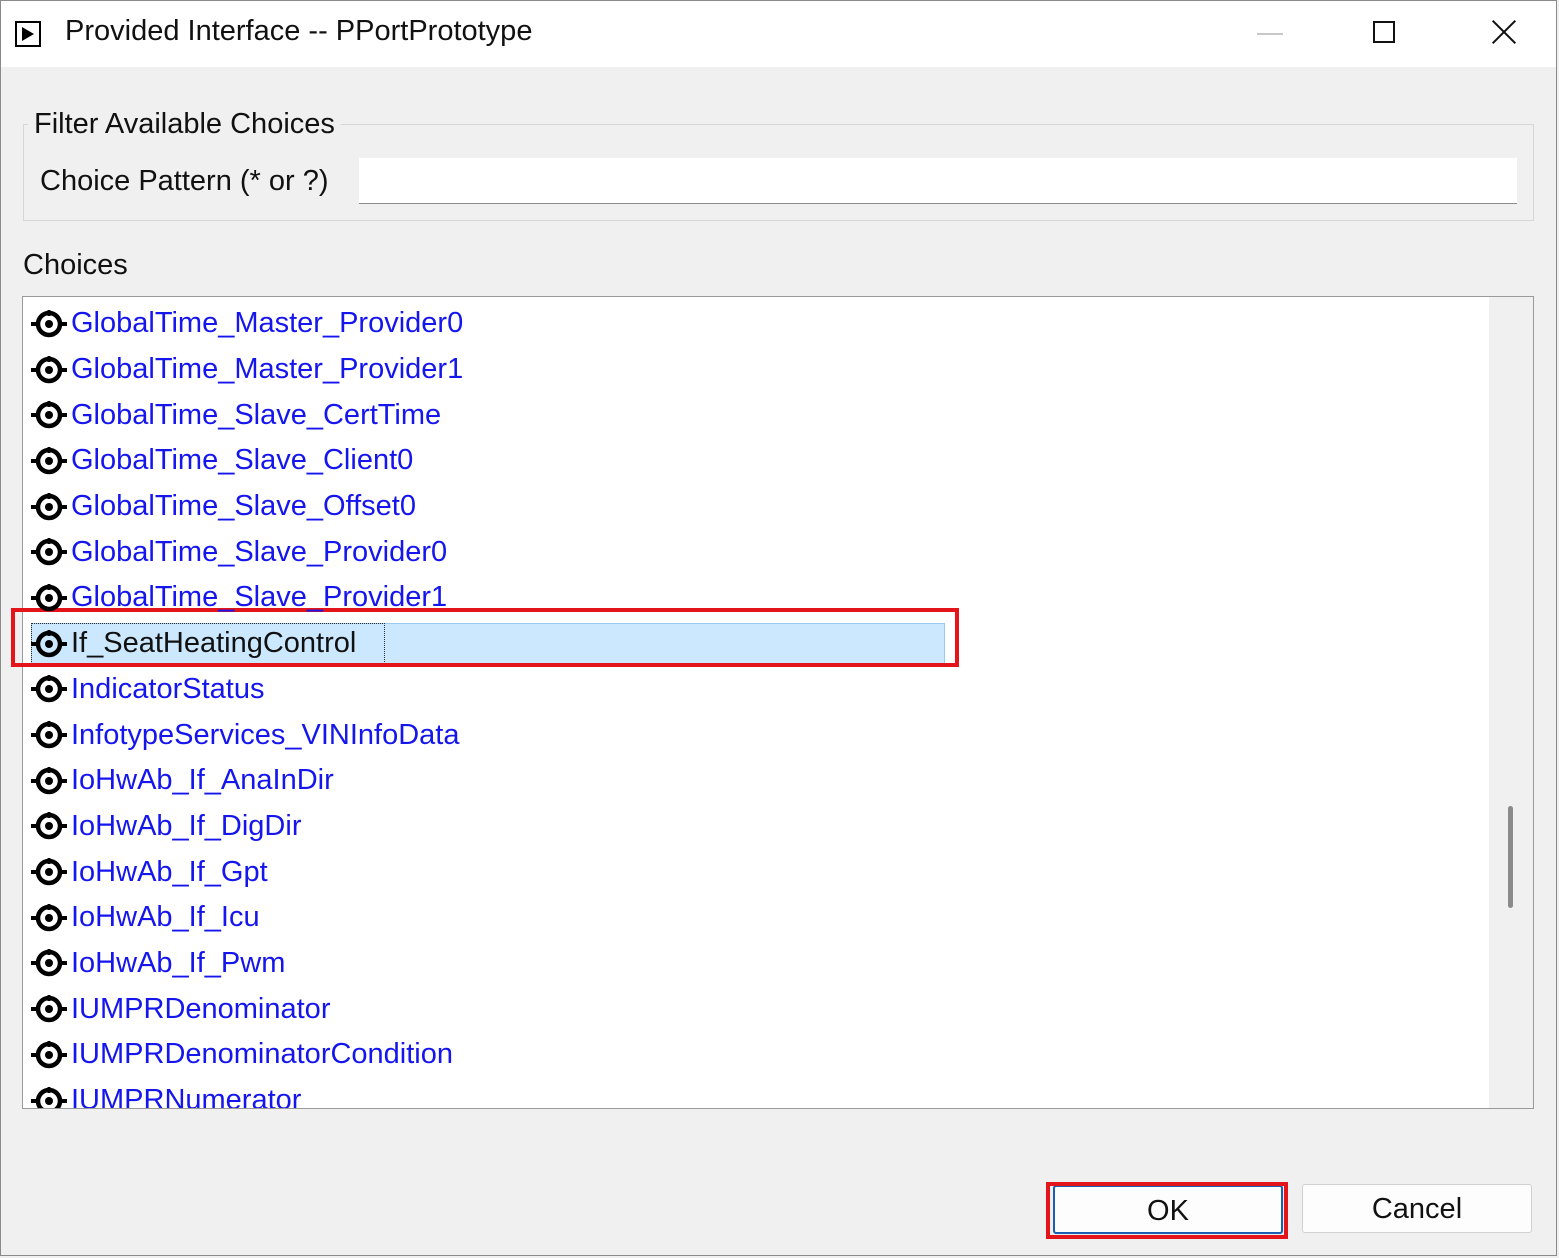 Image resolution: width=1559 pixels, height=1258 pixels. I want to click on scrollbar-thumb, so click(1510, 857).